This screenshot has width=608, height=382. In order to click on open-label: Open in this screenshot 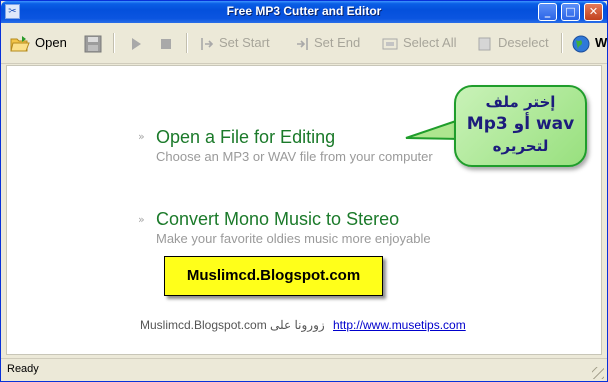, I will do `click(51, 42)`.